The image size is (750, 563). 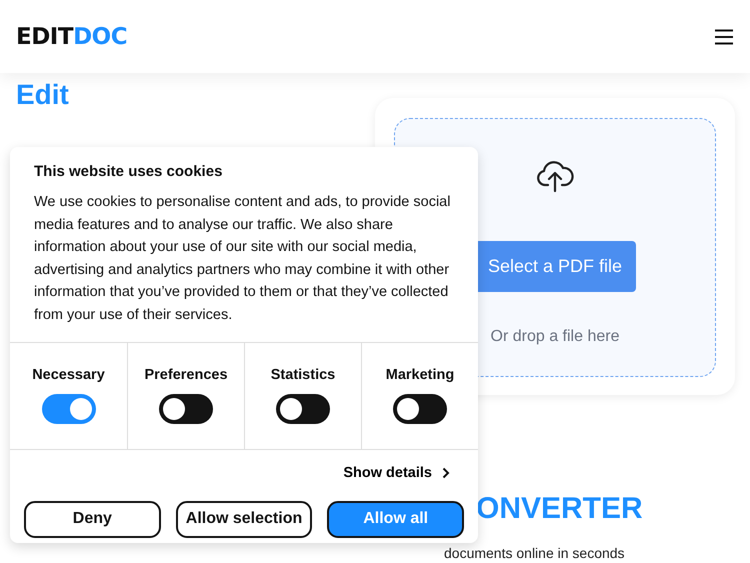 What do you see at coordinates (534, 553) in the screenshot?
I see `subtitle: documents online in seconds` at bounding box center [534, 553].